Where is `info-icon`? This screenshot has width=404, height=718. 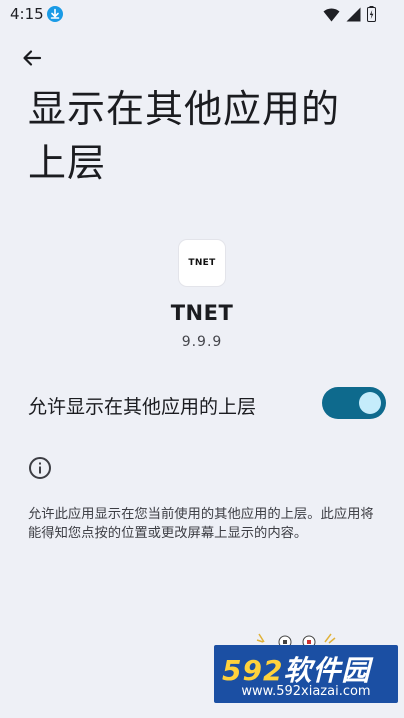
info-icon is located at coordinates (40, 468).